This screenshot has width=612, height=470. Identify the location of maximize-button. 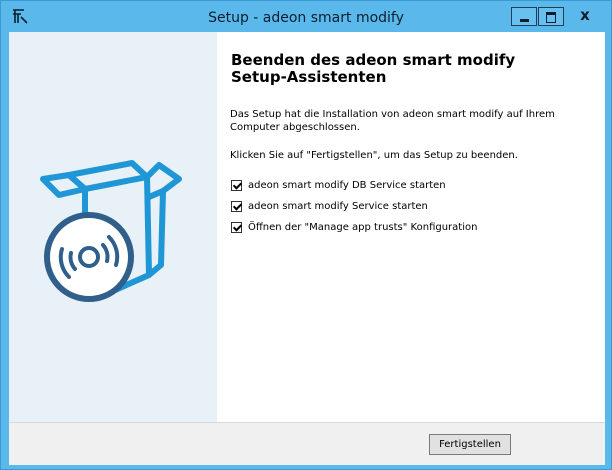
(551, 16).